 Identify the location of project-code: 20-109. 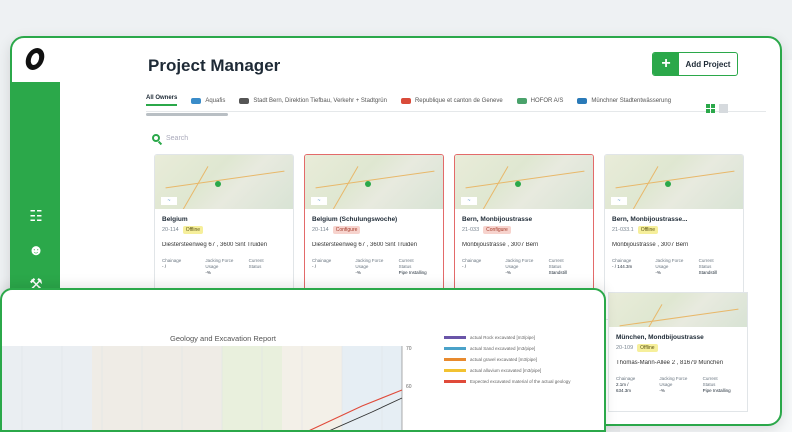
(625, 348).